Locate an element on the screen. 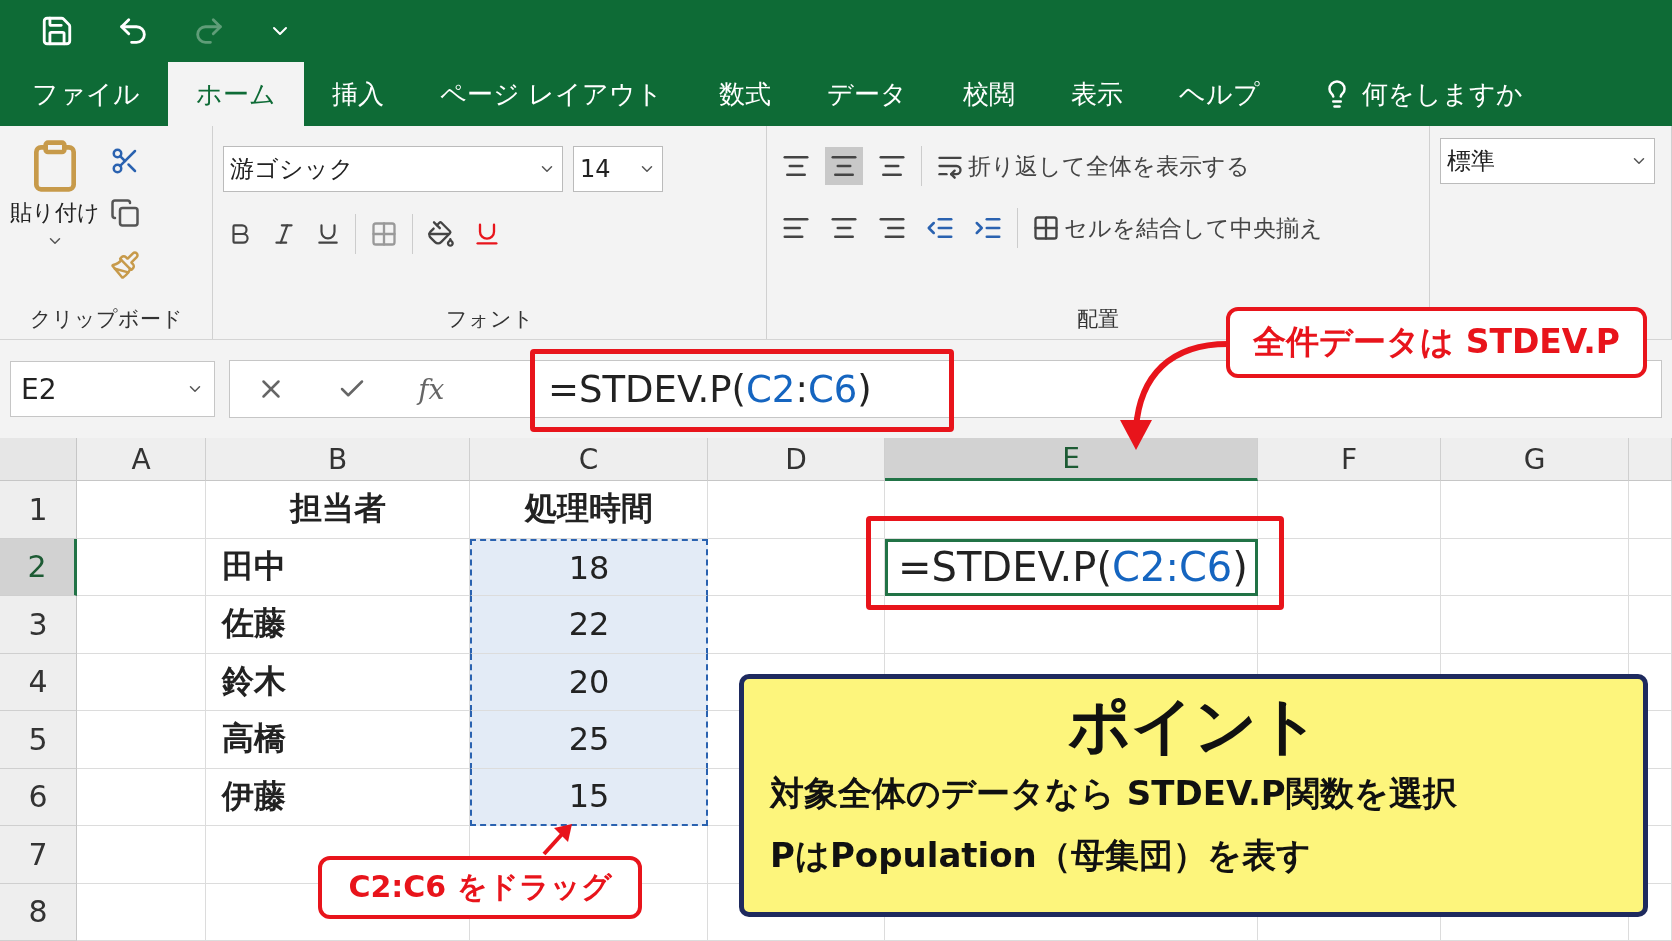 This screenshot has width=1672, height=941. table-cell: 15 is located at coordinates (589, 797).